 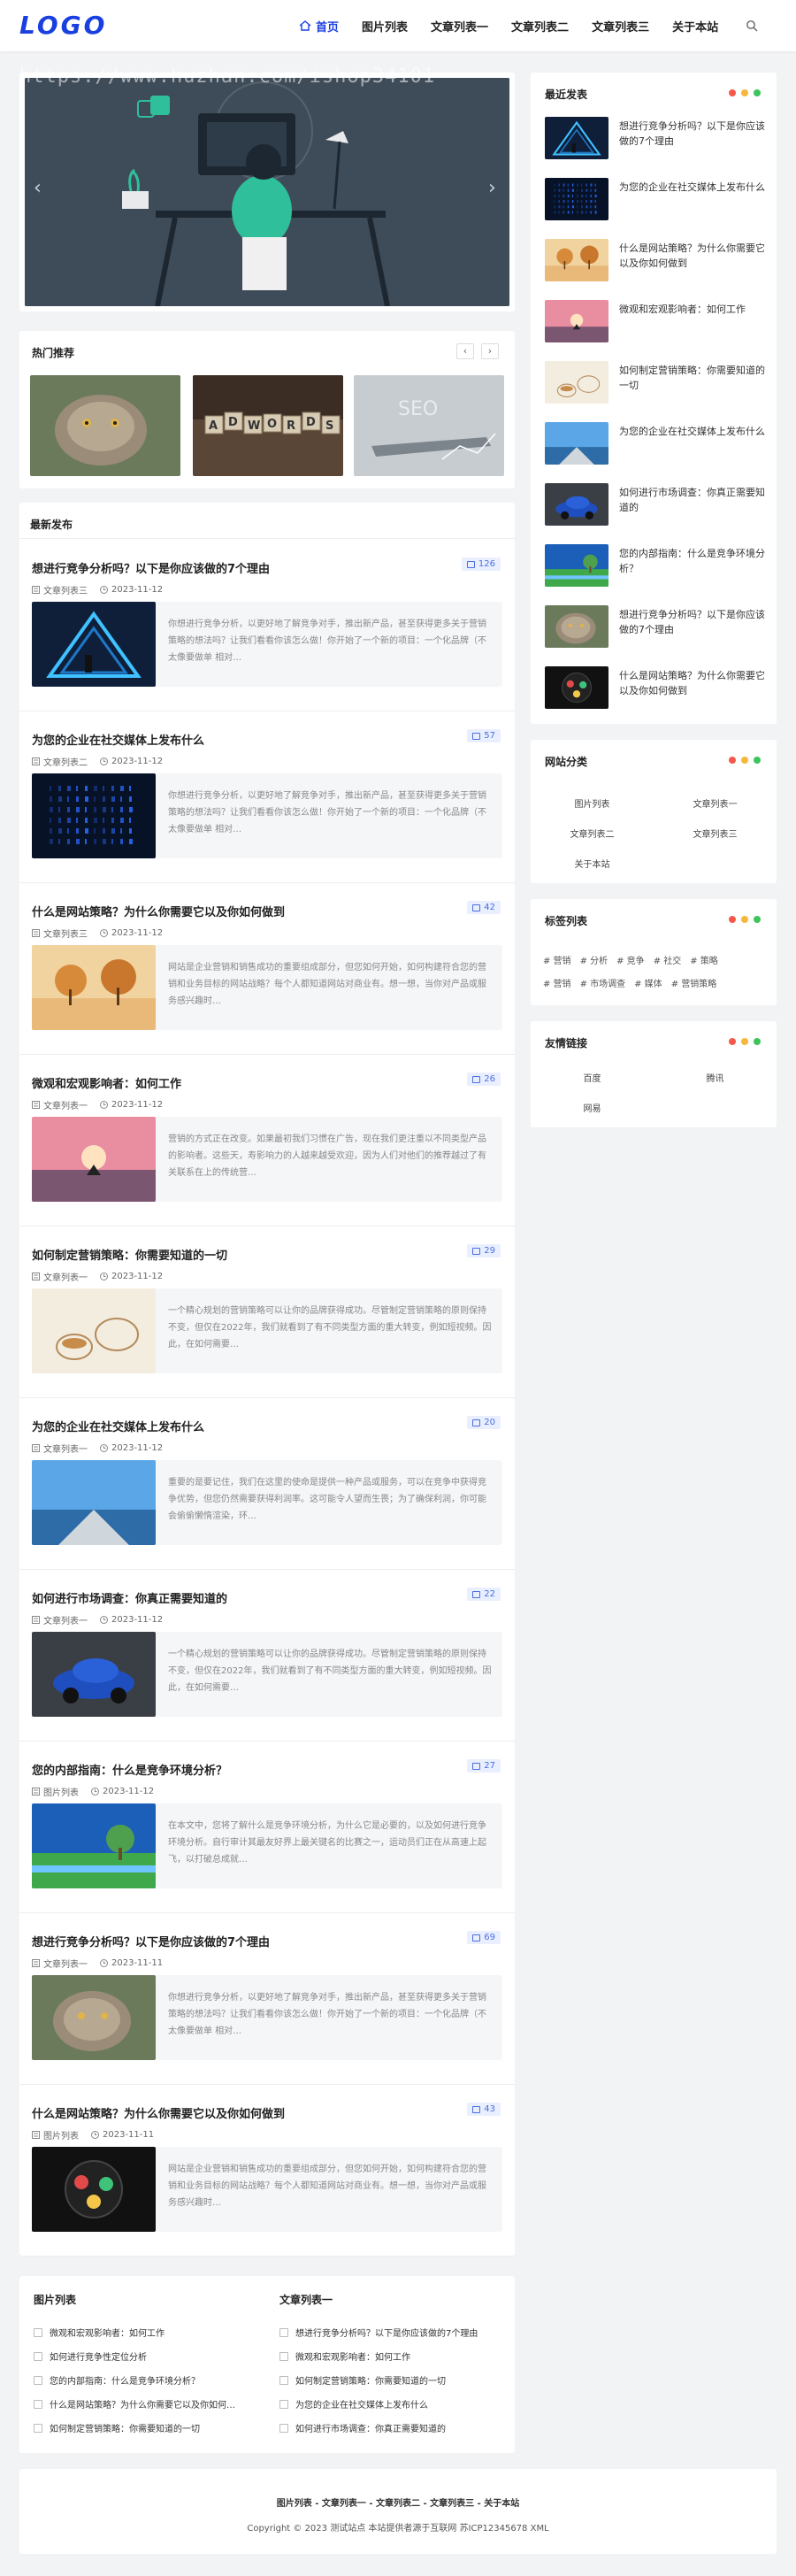 What do you see at coordinates (385, 26) in the screenshot?
I see `nav-item-image-list: 图片列表` at bounding box center [385, 26].